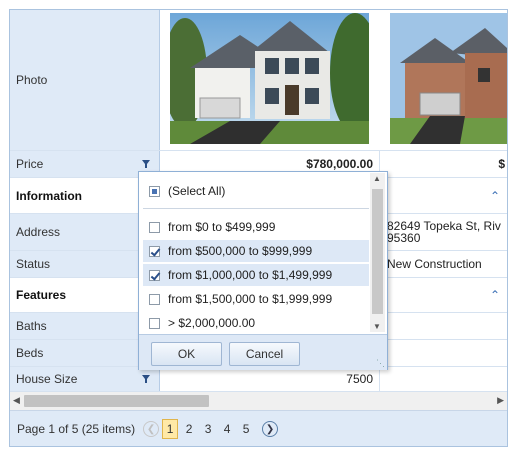 Image resolution: width=522 pixels, height=457 pixels. Describe the element at coordinates (154, 191) in the screenshot. I see `select-all-checkbox` at that location.